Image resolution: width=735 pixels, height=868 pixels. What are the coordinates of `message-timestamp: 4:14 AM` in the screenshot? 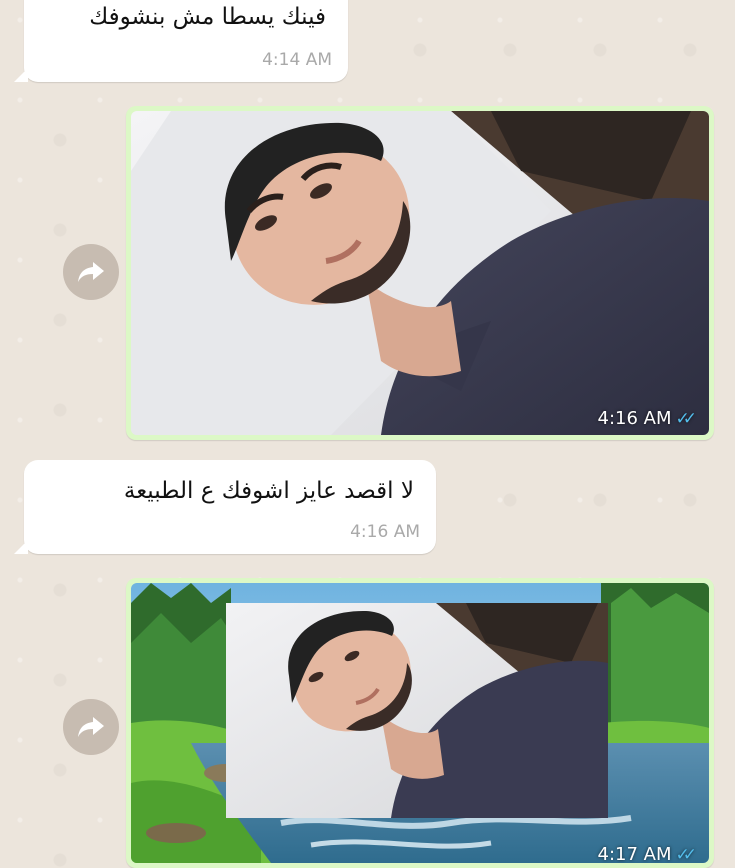 It's located at (297, 60).